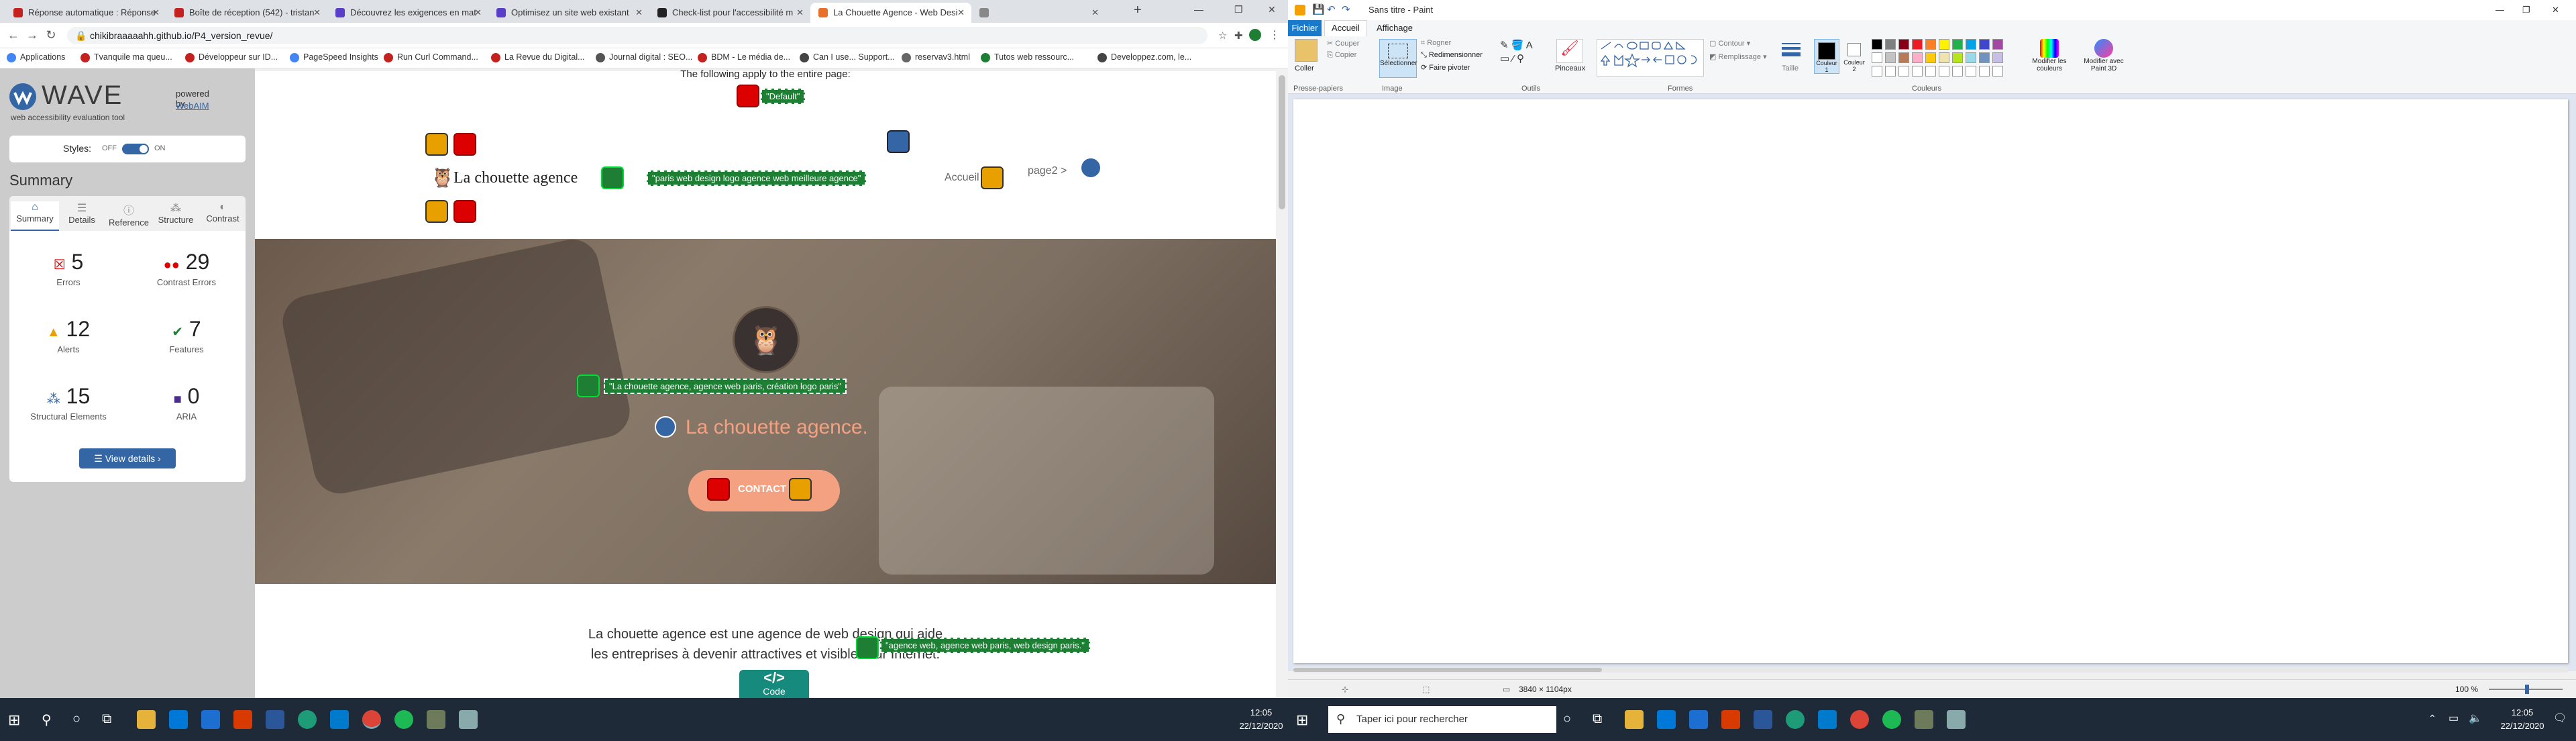  Describe the element at coordinates (1826, 57) in the screenshot. I see `color1-button: Couleur 1` at that location.